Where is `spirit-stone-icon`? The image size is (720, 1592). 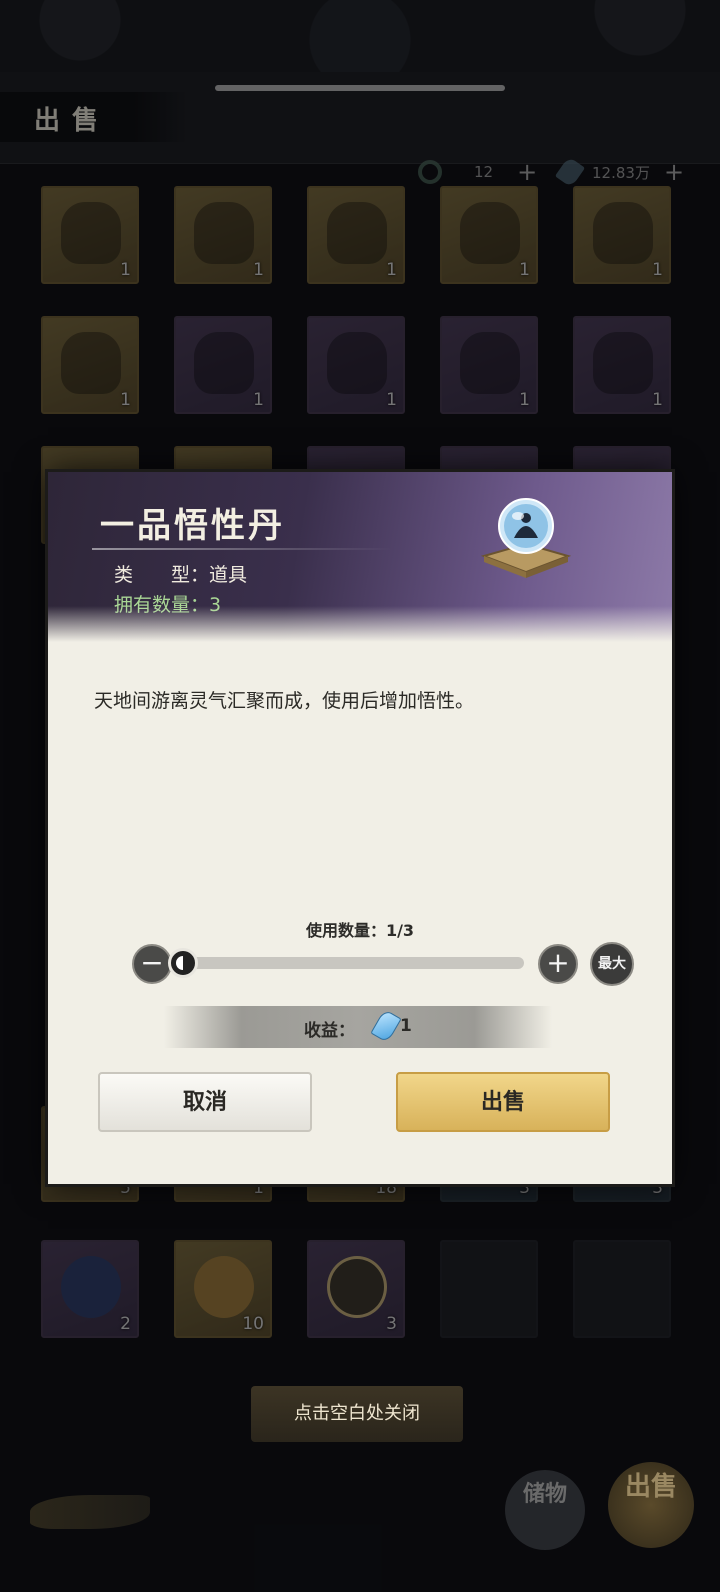 spirit-stone-icon is located at coordinates (386, 1026).